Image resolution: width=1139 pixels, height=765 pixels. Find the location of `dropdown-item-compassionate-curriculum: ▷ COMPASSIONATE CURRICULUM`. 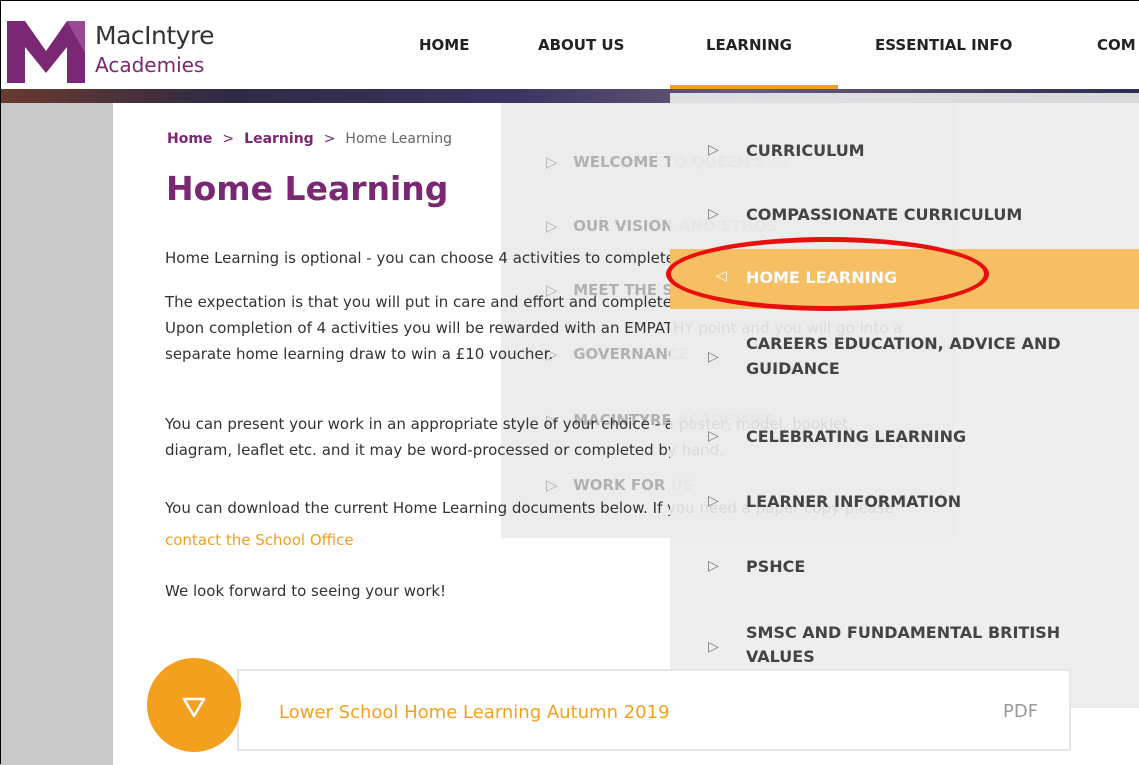

dropdown-item-compassionate-curriculum: ▷ COMPASSIONATE CURRICULUM is located at coordinates (904, 215).